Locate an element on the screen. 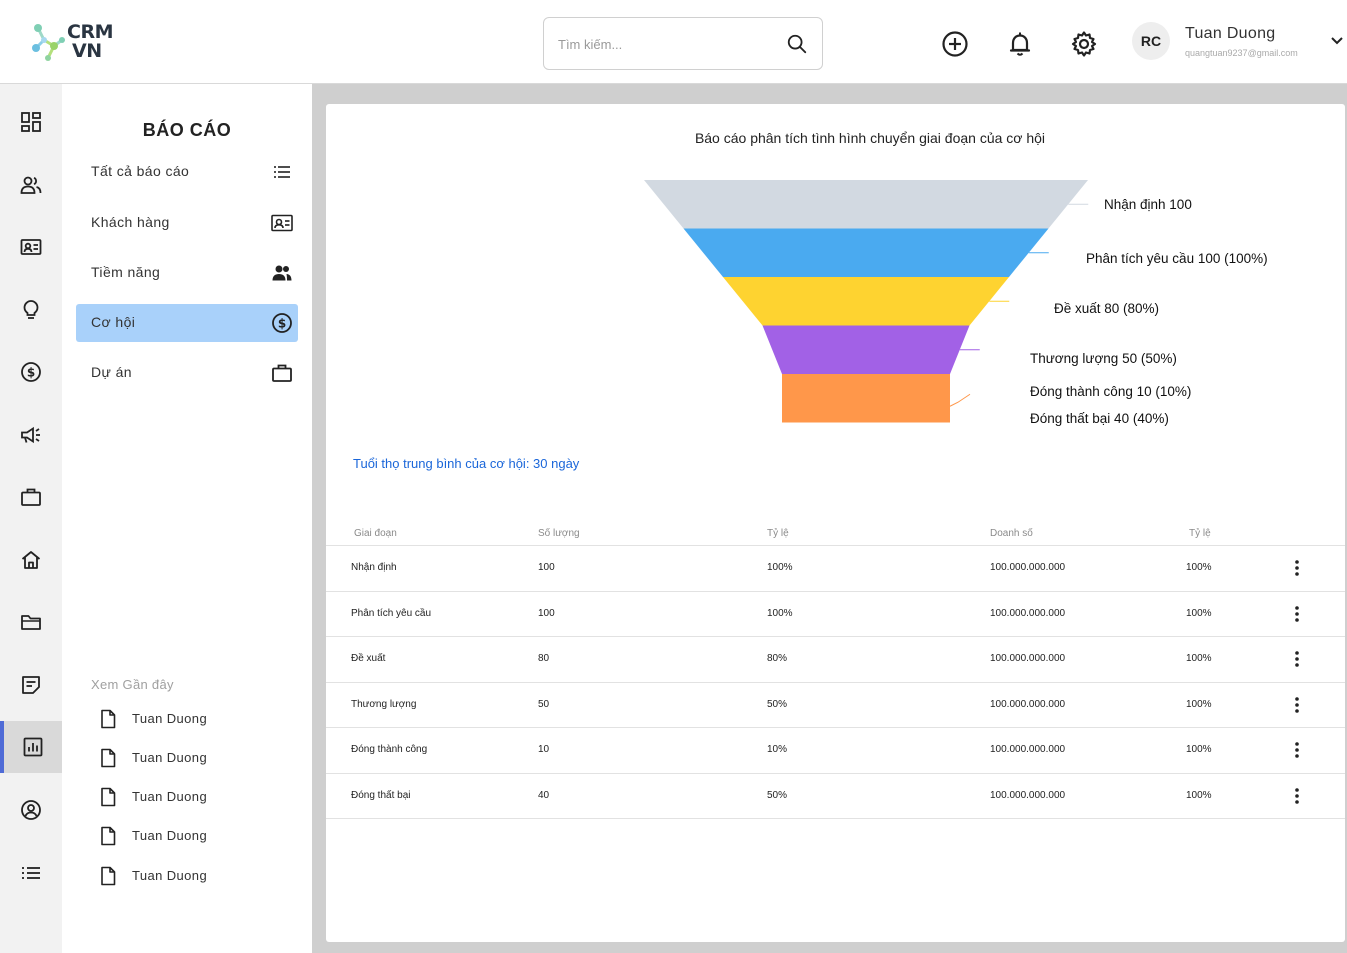 This screenshot has width=1347, height=953. table-cell: 50 is located at coordinates (544, 704).